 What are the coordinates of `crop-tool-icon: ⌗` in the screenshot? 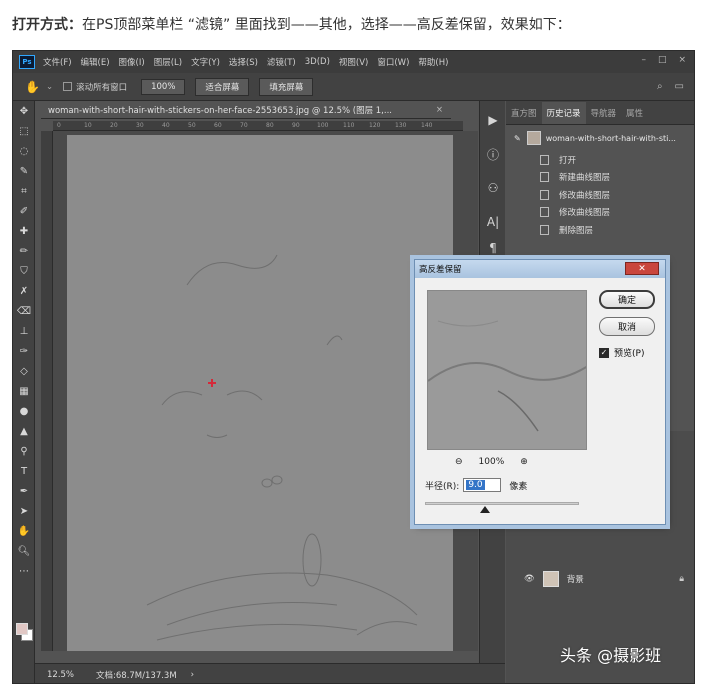 It's located at (24, 191).